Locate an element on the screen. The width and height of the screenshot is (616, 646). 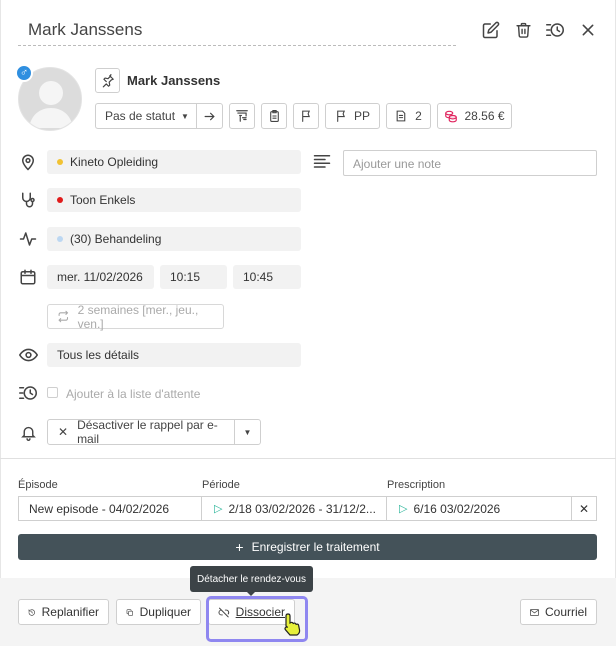
section-divider is located at coordinates (308, 458).